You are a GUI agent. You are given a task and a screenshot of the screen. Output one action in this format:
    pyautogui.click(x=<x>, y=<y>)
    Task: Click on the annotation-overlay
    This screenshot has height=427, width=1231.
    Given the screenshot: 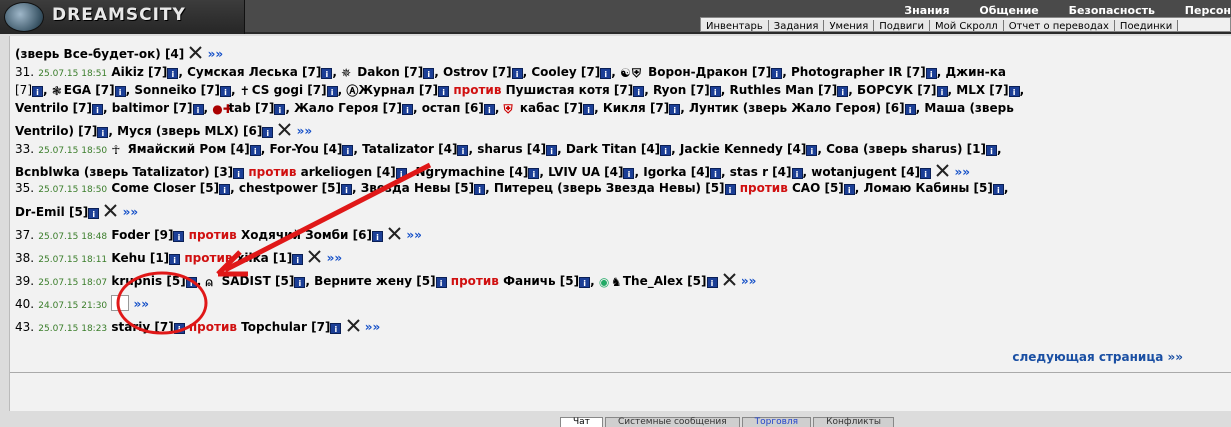 What is the action you would take?
    pyautogui.click(x=274, y=248)
    